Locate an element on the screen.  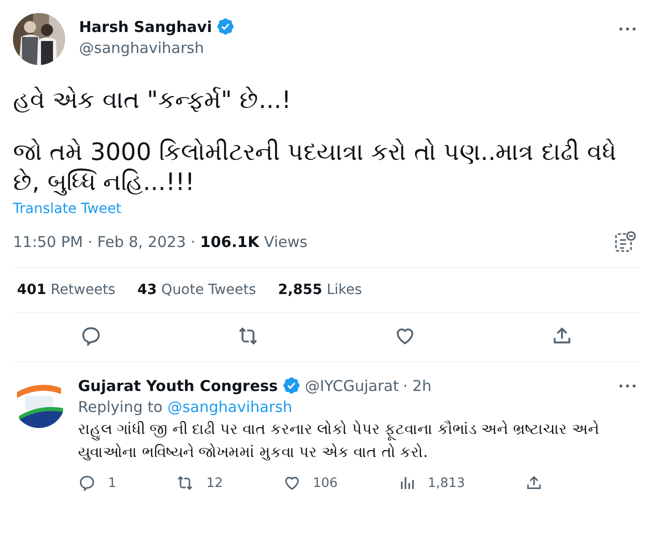
replying-to-text: Replying to @sanghaviharsh is located at coordinates (186, 407).